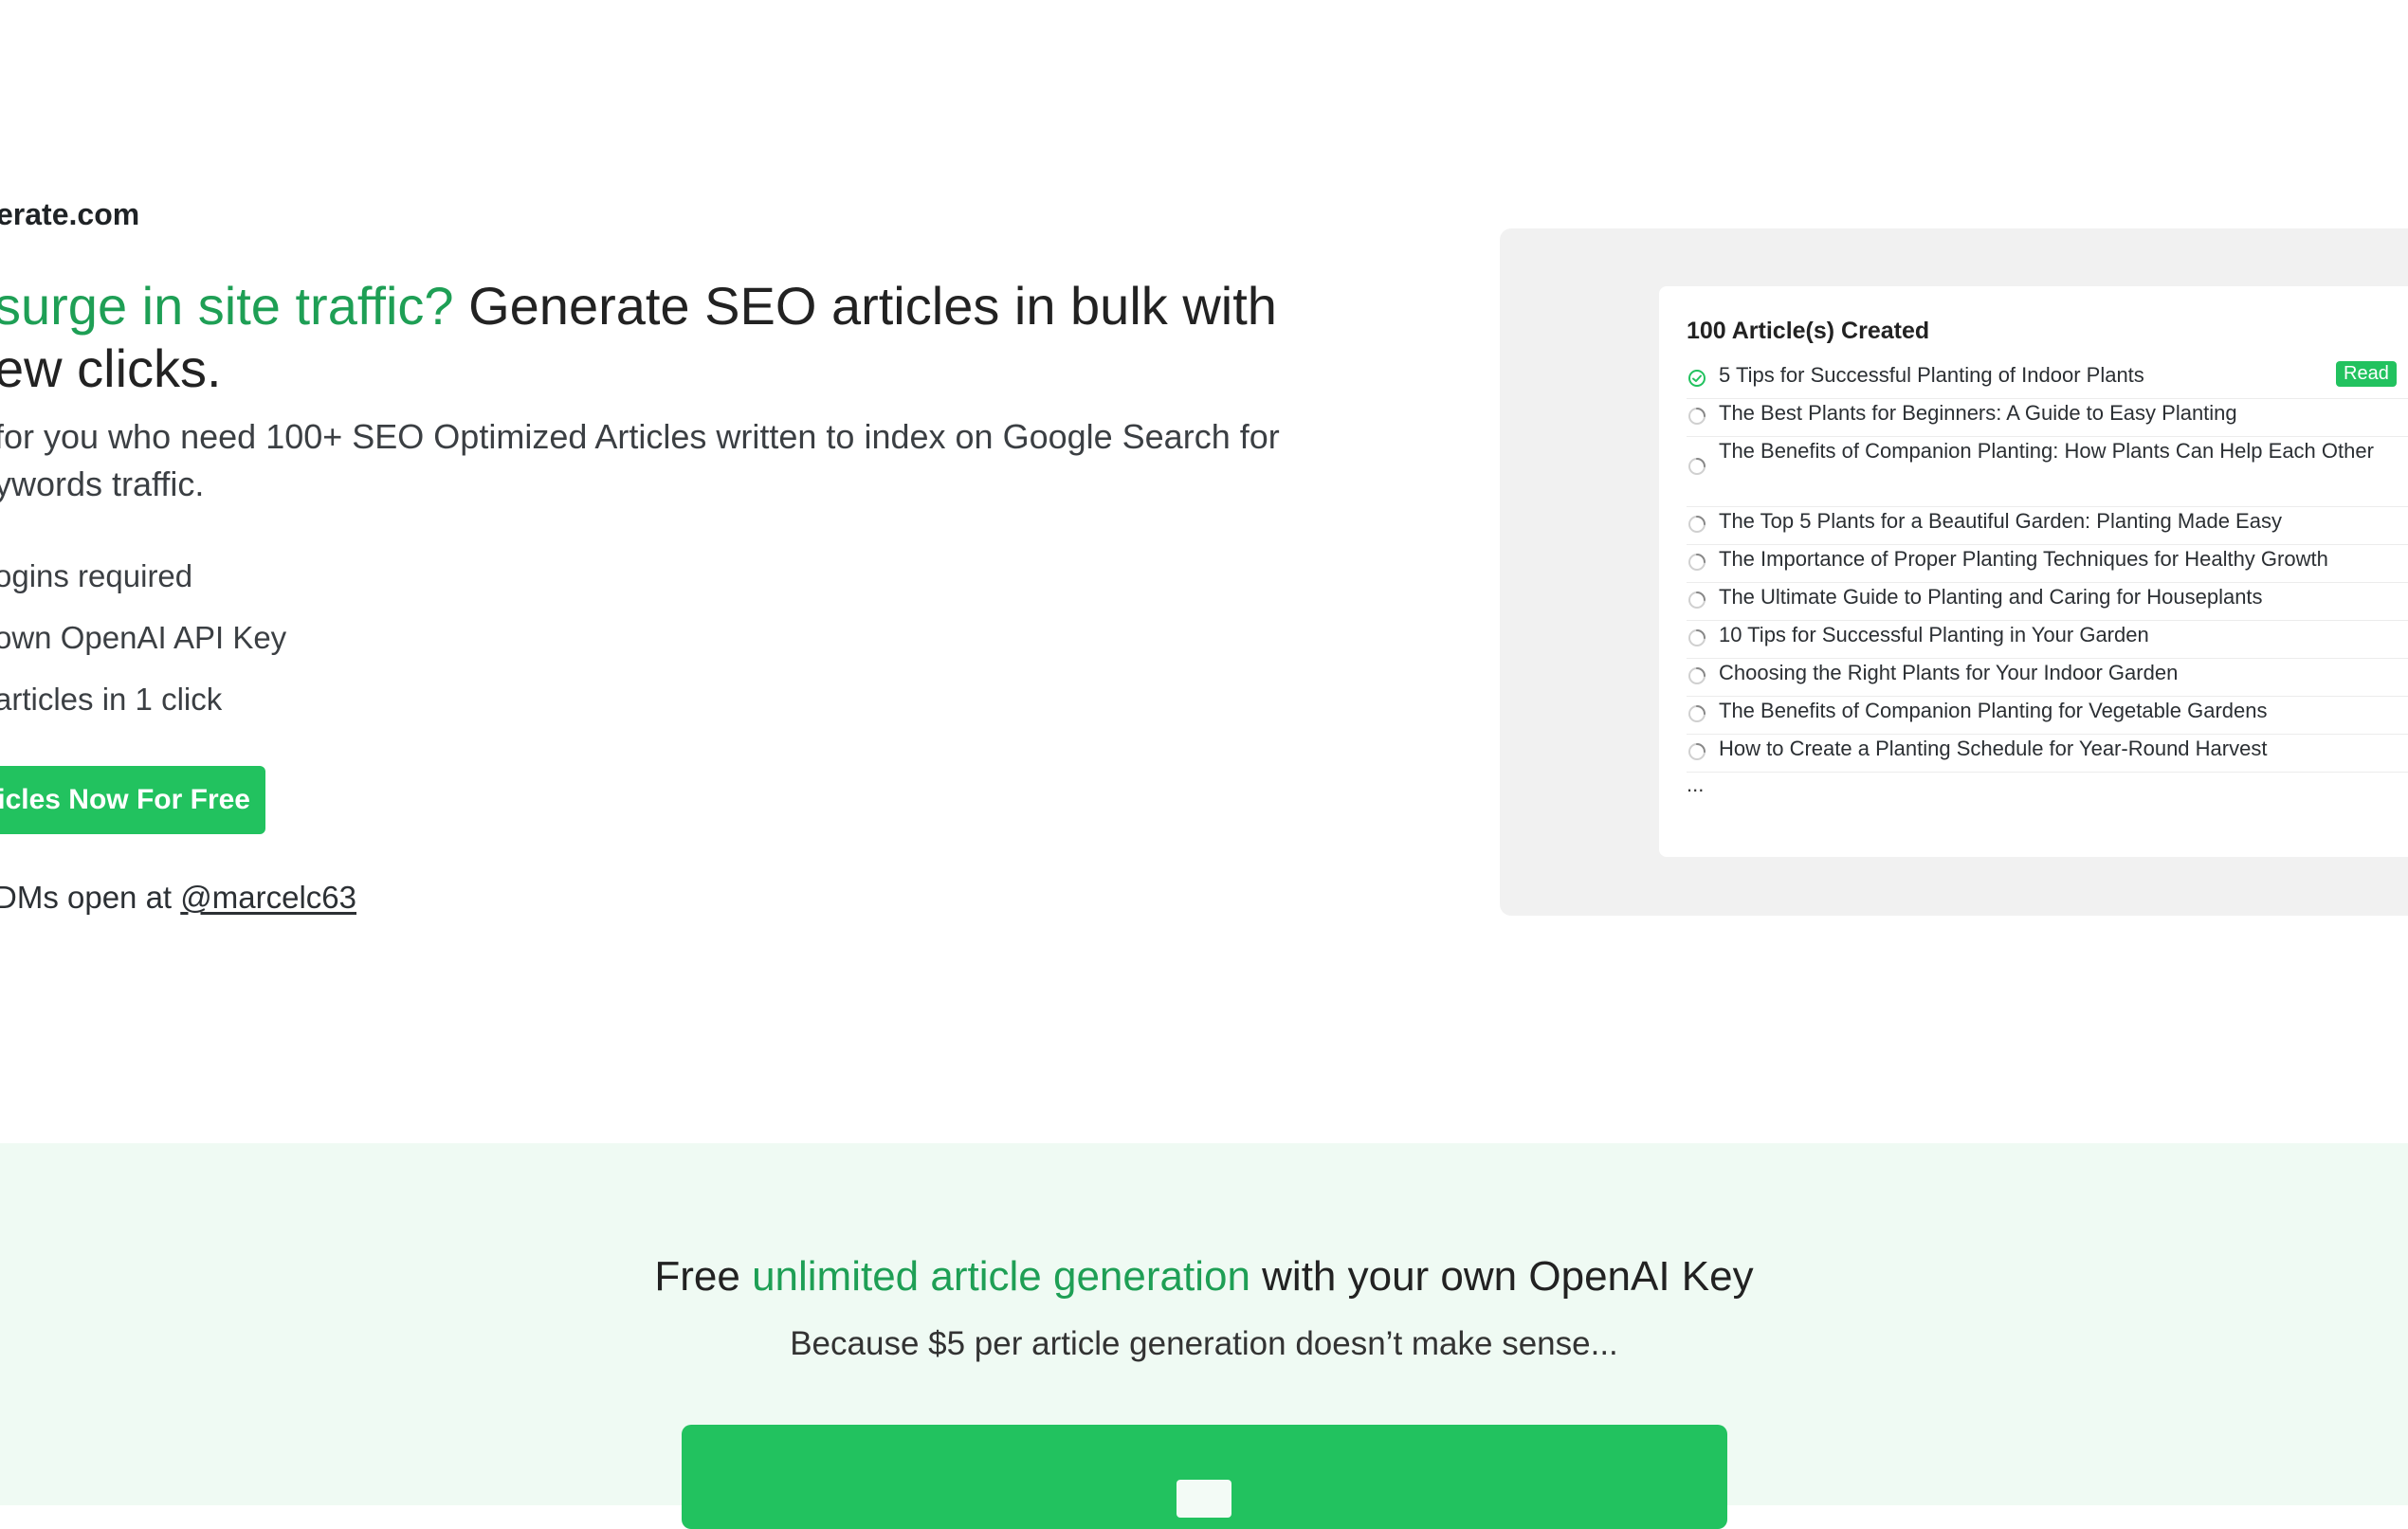 The image size is (2408, 1529). I want to click on headline-line2: ew clicks., so click(111, 368).